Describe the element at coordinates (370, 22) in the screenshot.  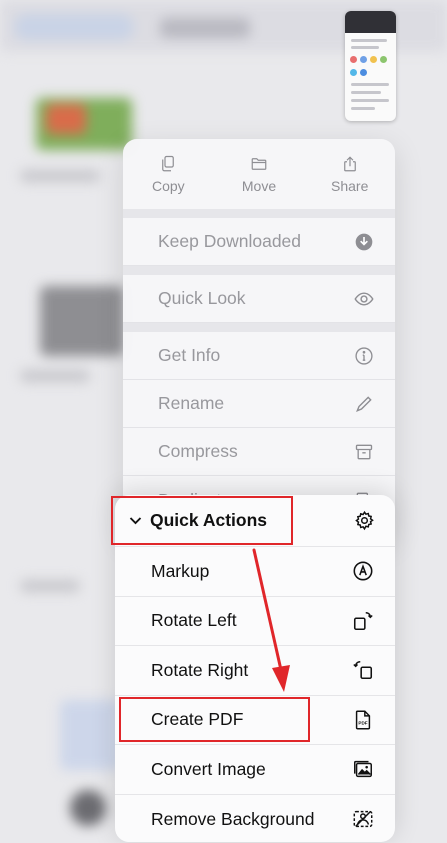
I see `thumbnail-header` at that location.